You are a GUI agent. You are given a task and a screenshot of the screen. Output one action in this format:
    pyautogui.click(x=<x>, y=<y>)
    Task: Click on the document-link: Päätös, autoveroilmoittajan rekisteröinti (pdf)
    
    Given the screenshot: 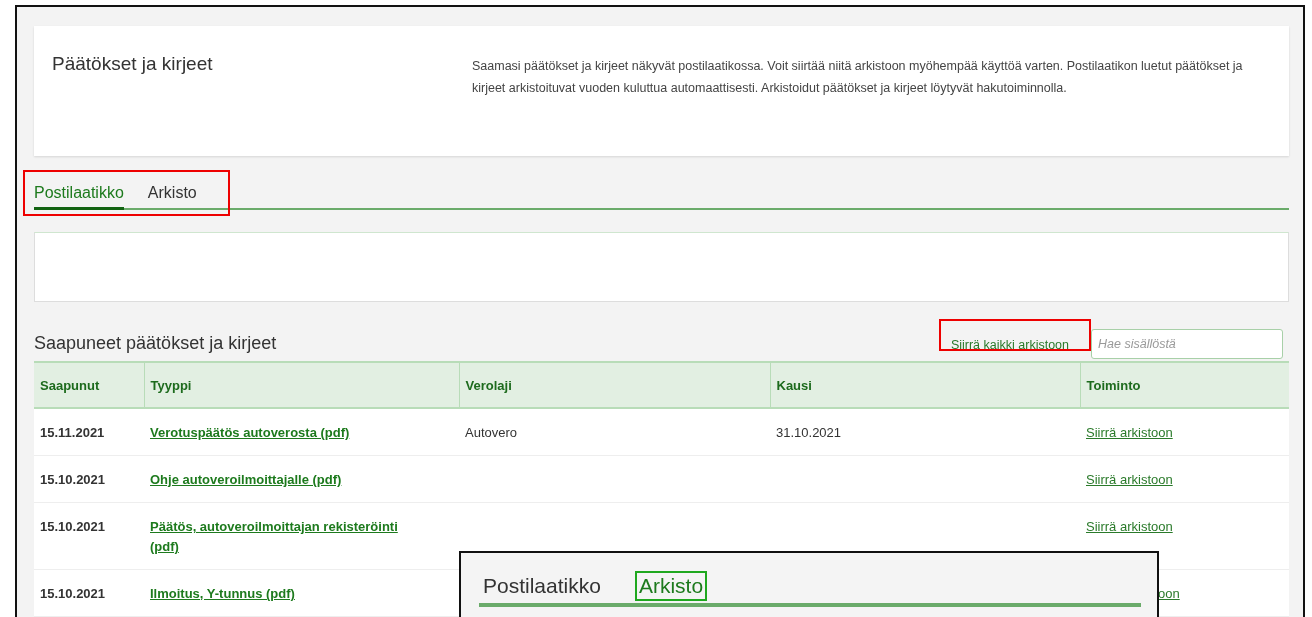 What is the action you would take?
    pyautogui.click(x=287, y=537)
    